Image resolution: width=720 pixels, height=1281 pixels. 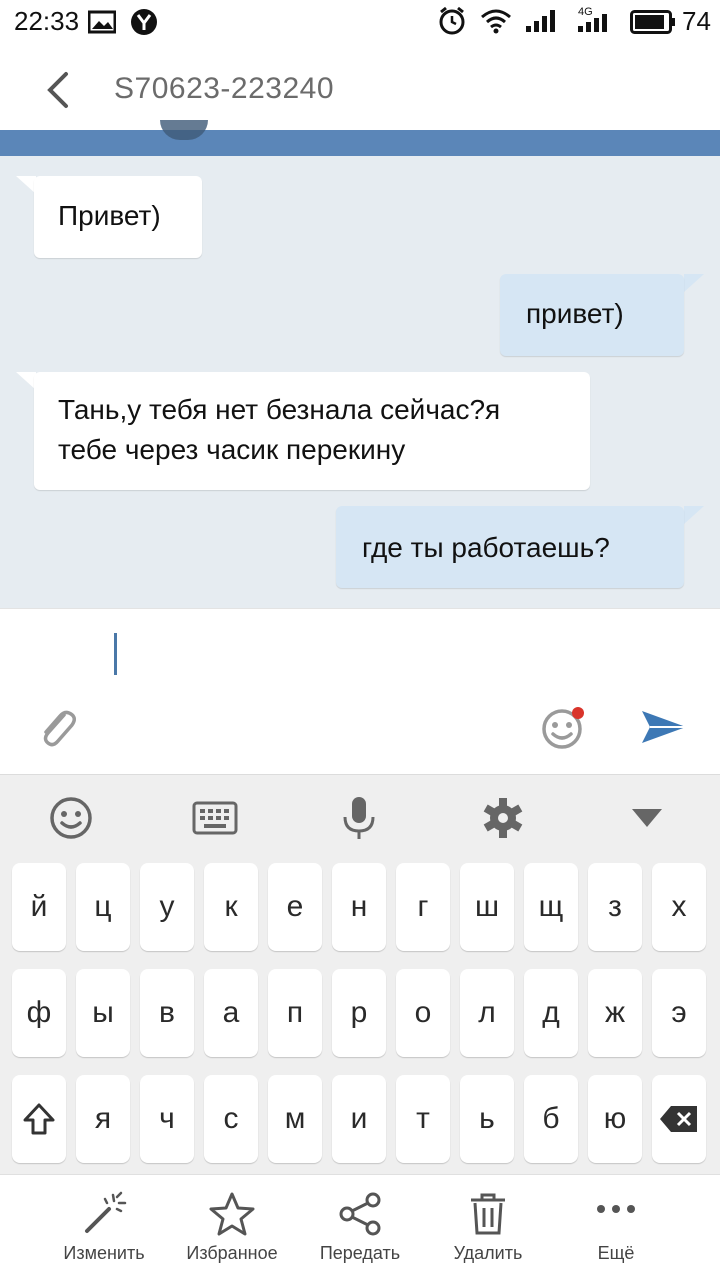 I want to click on shift-key, so click(x=39, y=1119).